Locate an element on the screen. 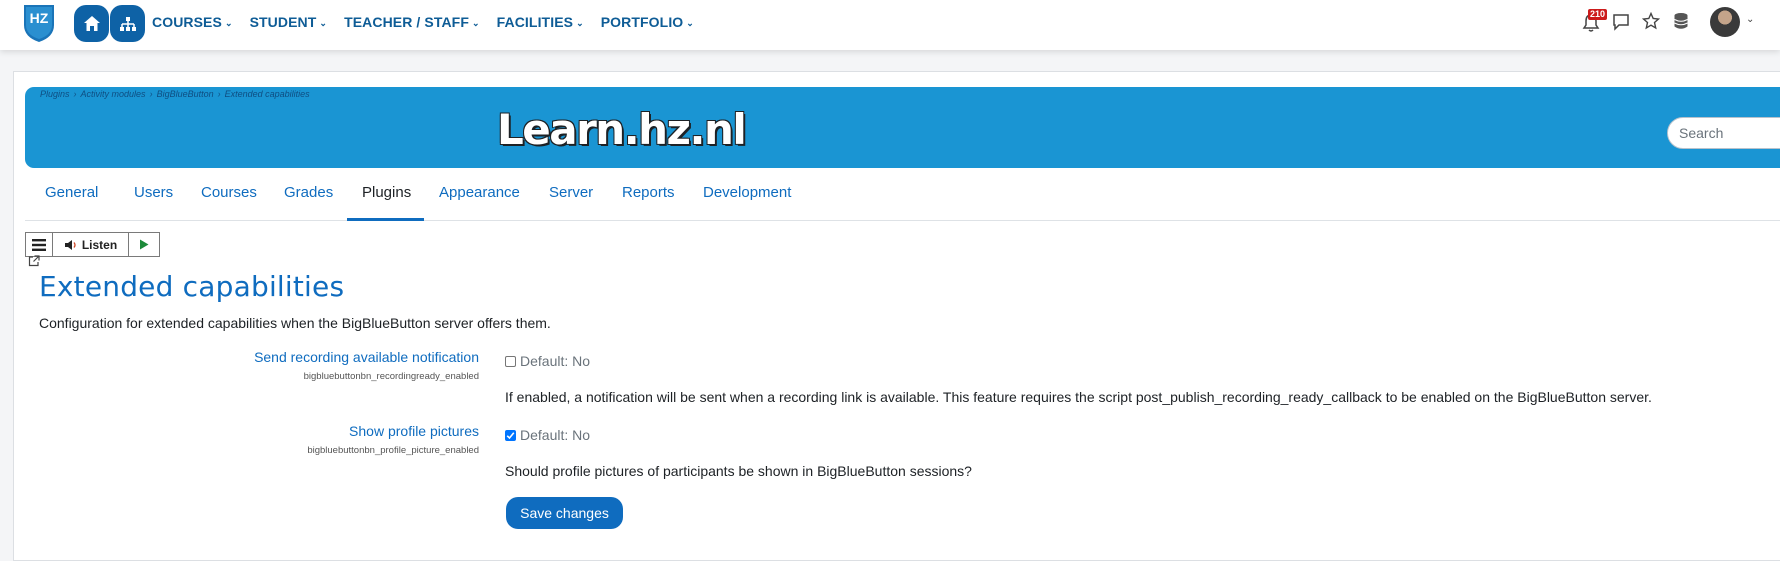  menu-label: TEACHER / STAFF is located at coordinates (406, 22).